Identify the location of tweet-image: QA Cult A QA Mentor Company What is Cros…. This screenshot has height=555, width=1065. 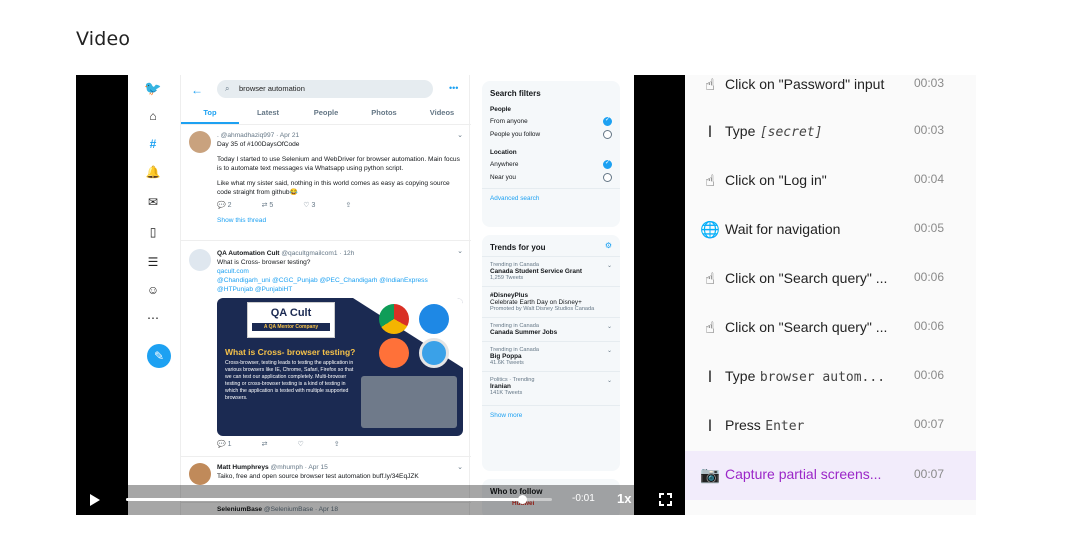
(340, 367).